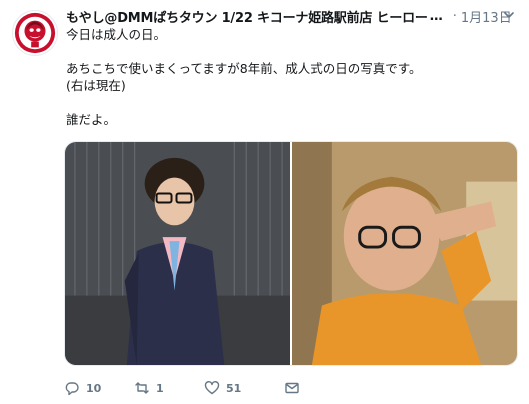 This screenshot has height=404, width=529. What do you see at coordinates (234, 388) in the screenshot?
I see `like-count: 51` at bounding box center [234, 388].